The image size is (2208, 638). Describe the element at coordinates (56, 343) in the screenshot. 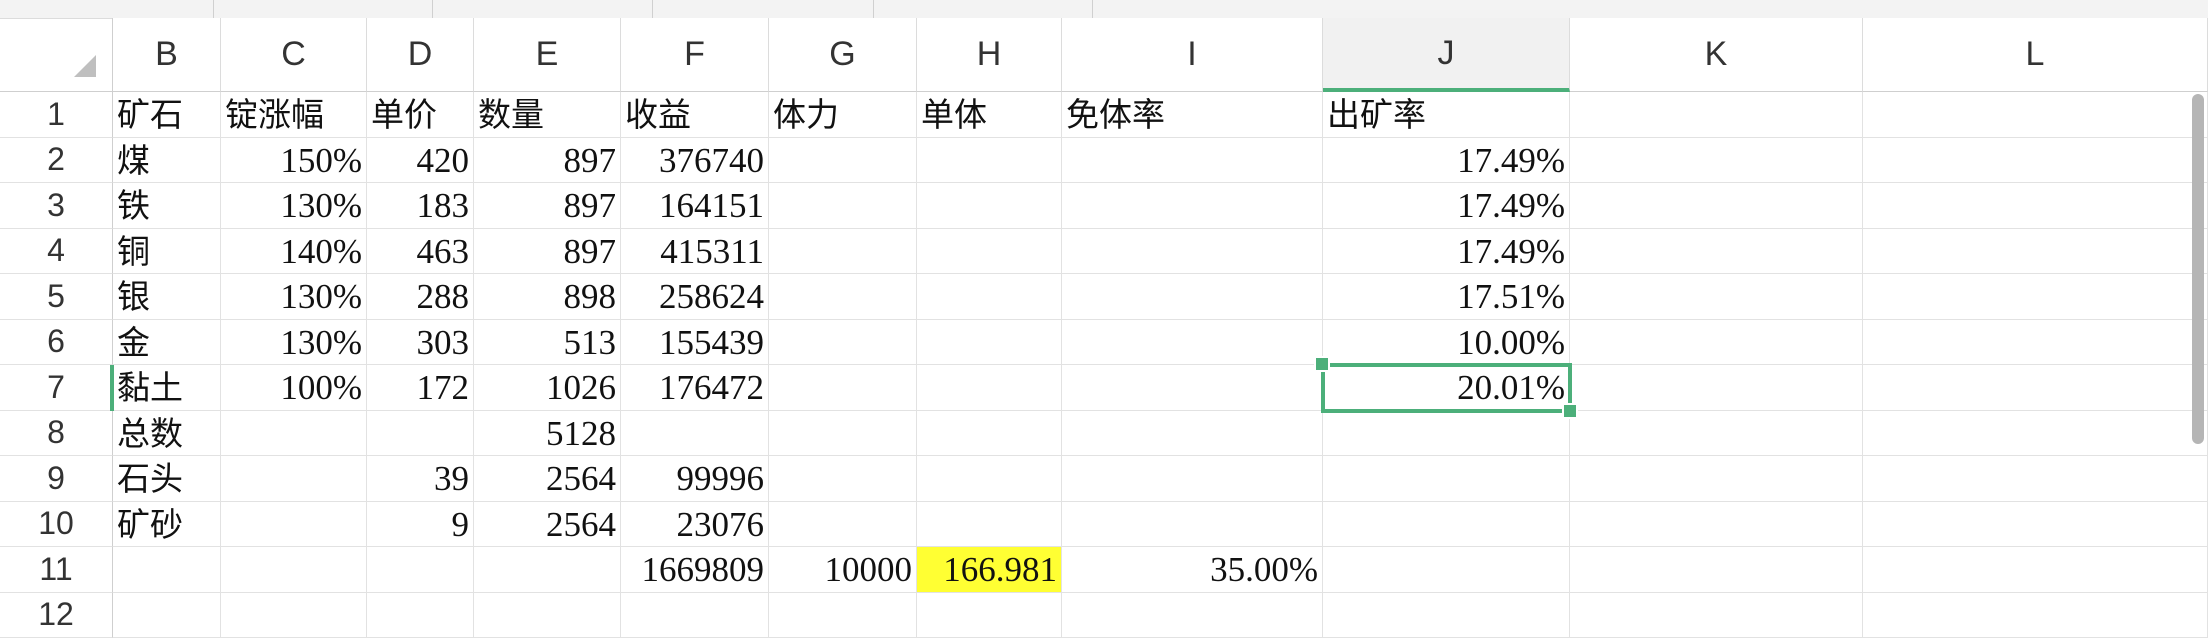

I see `row-header-6: 6` at that location.